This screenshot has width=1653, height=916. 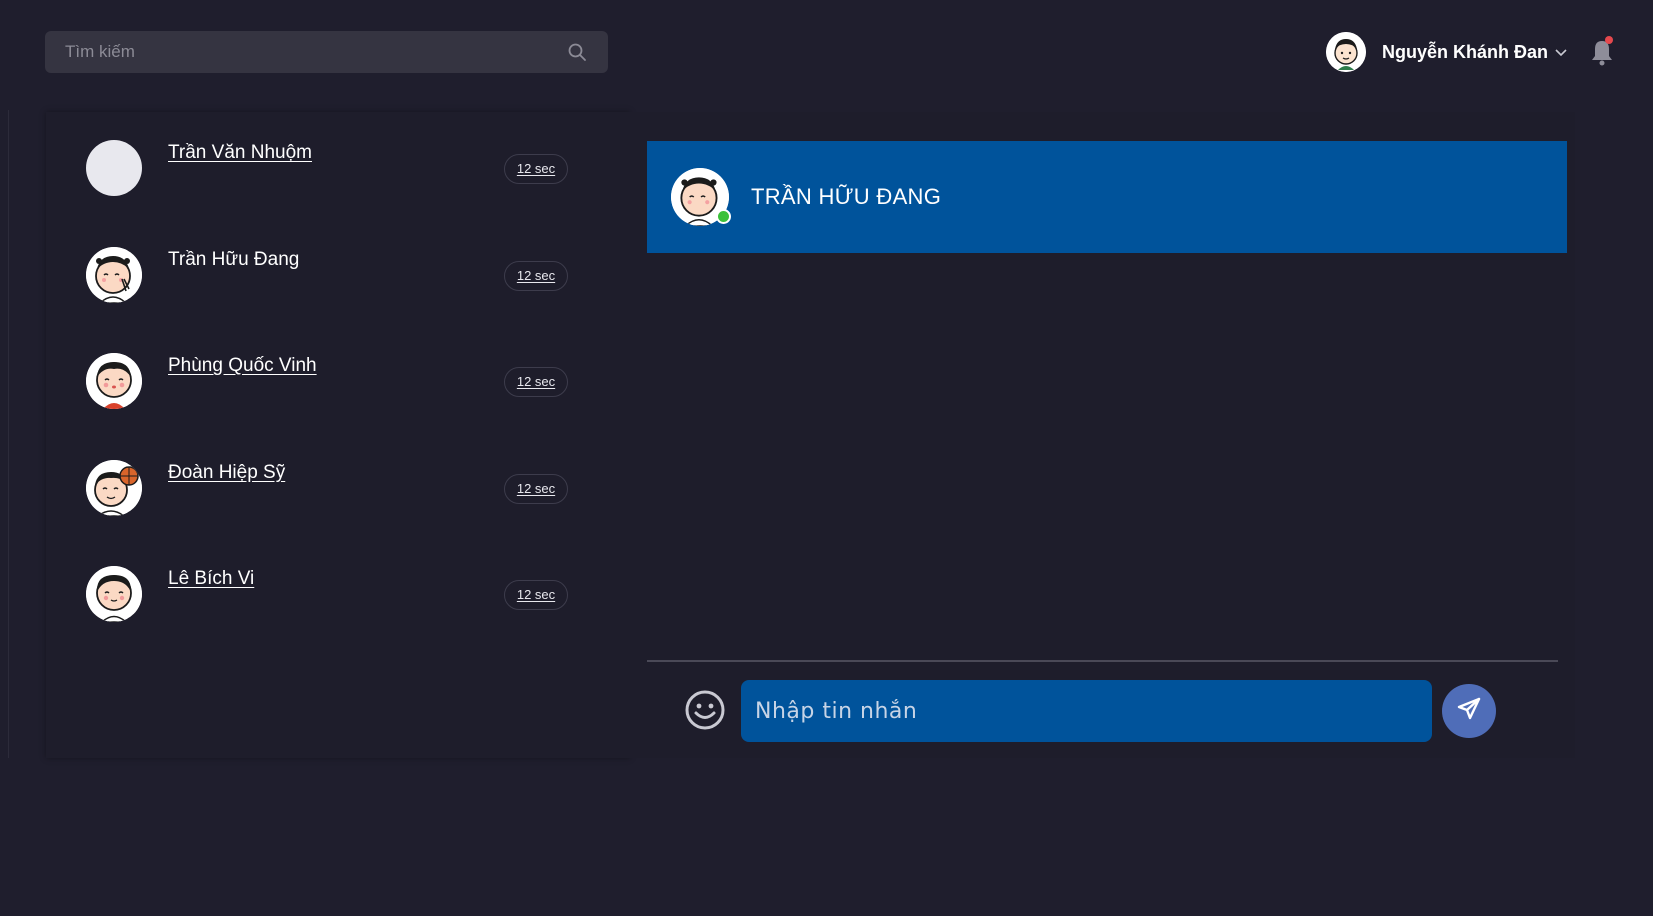 I want to click on search-icon, so click(x=577, y=52).